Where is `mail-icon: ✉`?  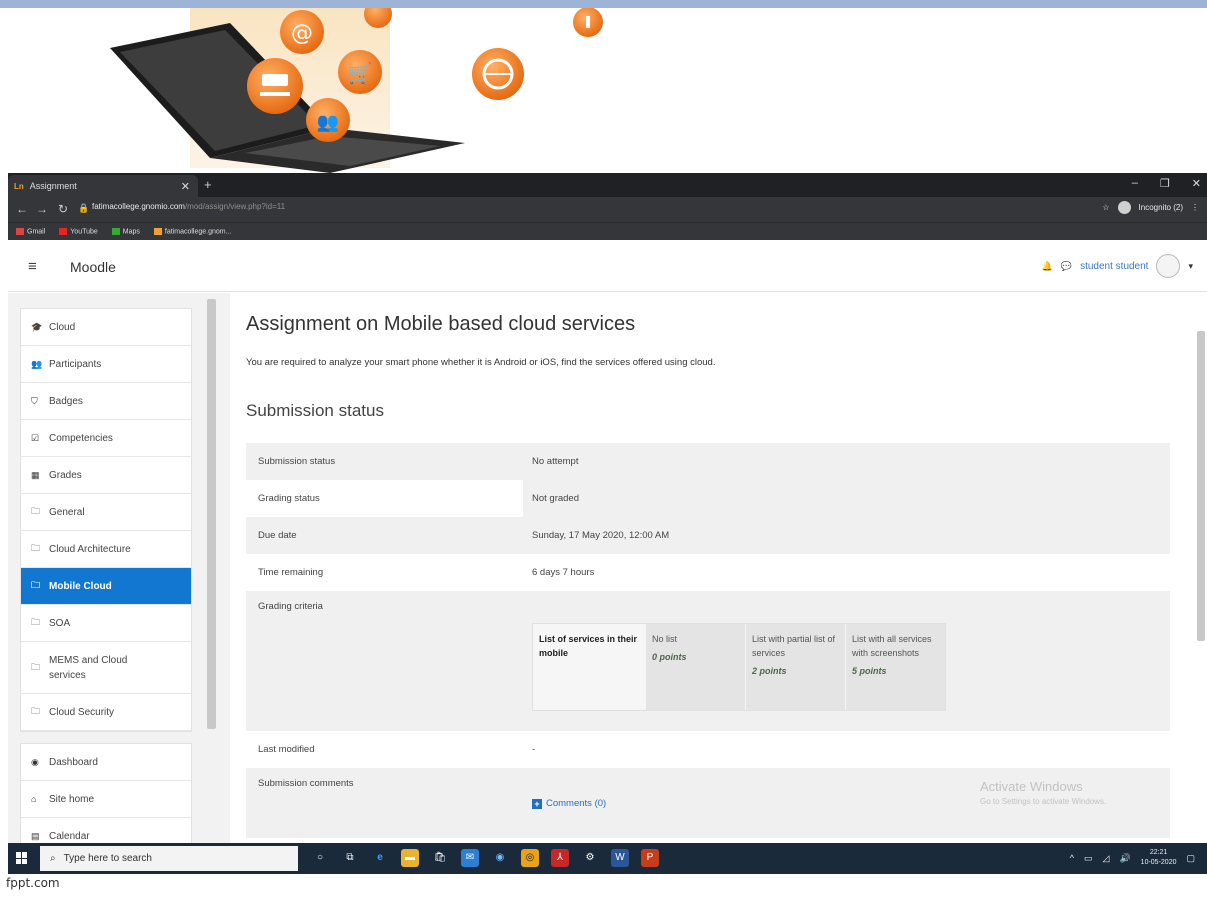
mail-icon: ✉ is located at coordinates (470, 858).